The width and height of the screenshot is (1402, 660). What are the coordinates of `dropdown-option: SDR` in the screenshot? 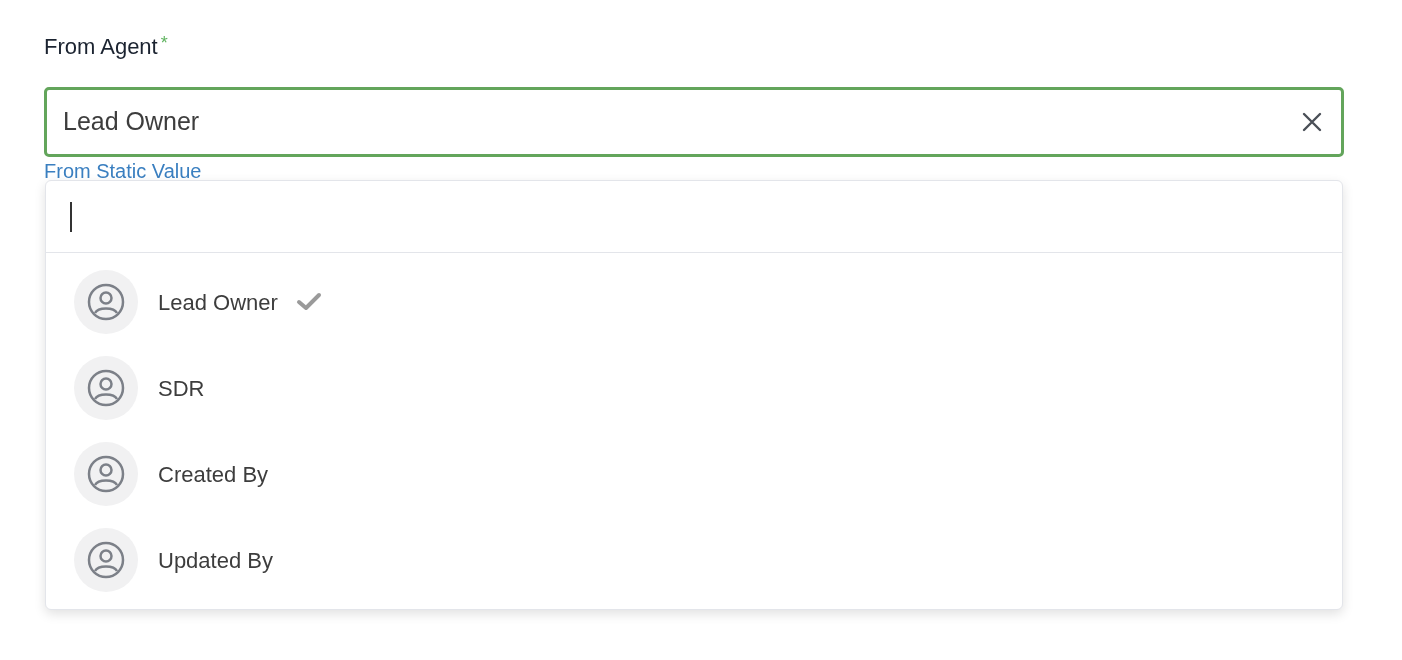 It's located at (694, 388).